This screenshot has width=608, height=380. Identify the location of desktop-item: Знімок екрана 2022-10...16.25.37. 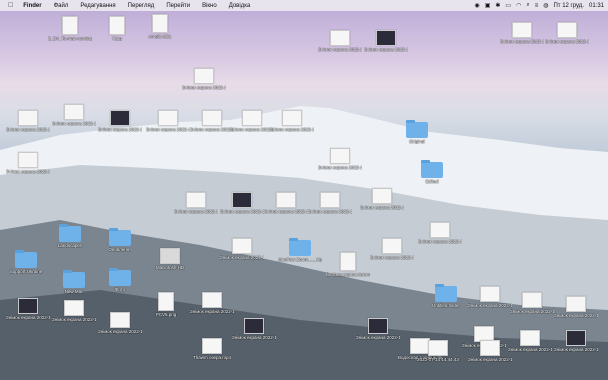
(252, 121).